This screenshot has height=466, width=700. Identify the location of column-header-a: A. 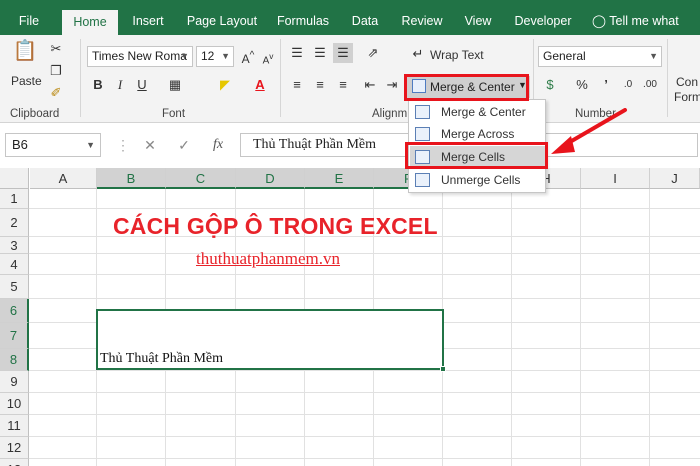
(63, 178).